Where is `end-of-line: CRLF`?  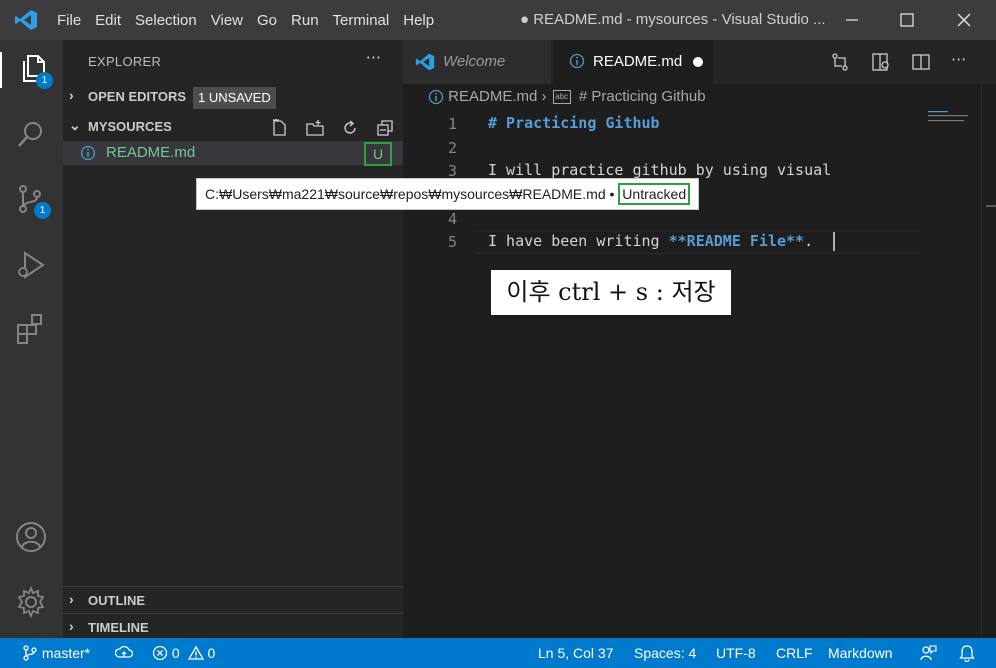 end-of-line: CRLF is located at coordinates (794, 653).